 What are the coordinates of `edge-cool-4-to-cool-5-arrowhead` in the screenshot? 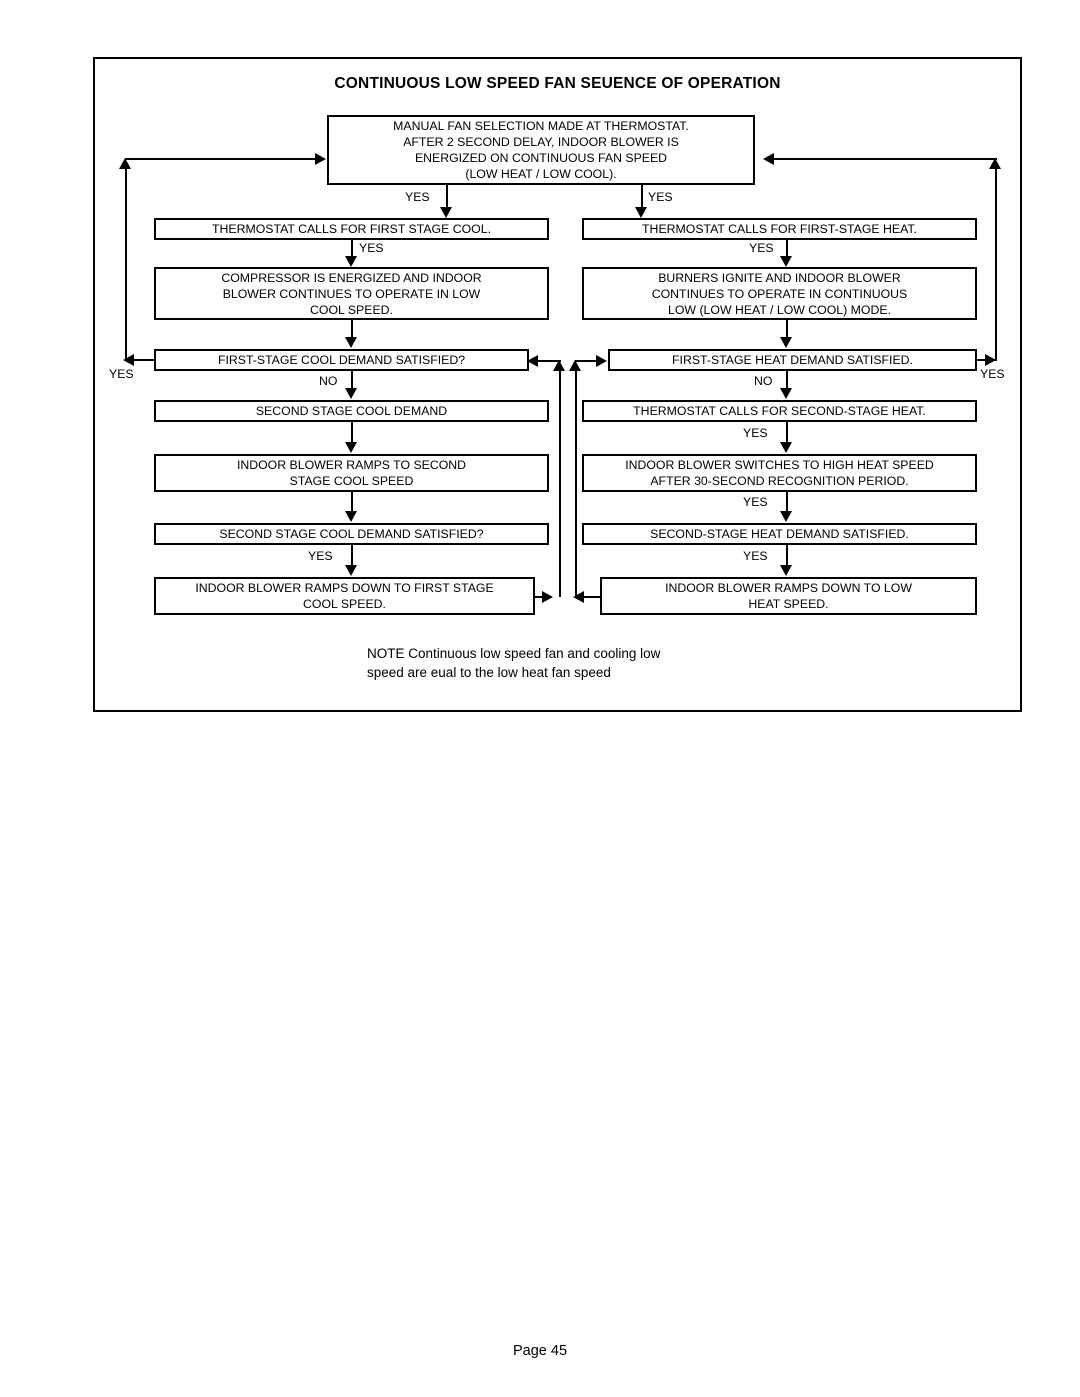 It's located at (351, 447).